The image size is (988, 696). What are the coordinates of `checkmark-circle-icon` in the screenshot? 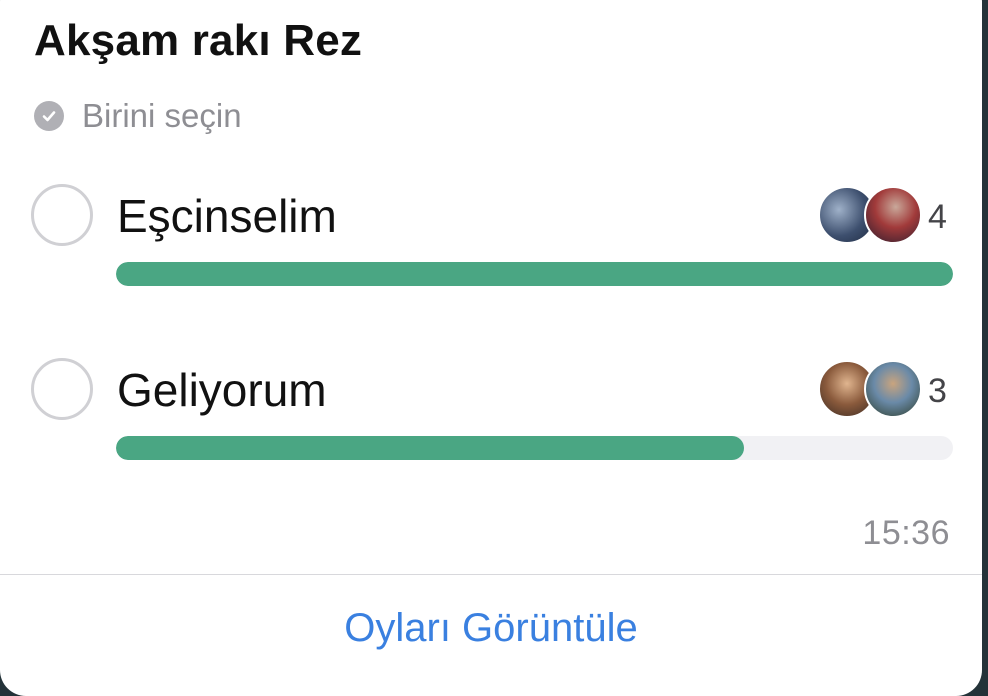 It's located at (49, 116).